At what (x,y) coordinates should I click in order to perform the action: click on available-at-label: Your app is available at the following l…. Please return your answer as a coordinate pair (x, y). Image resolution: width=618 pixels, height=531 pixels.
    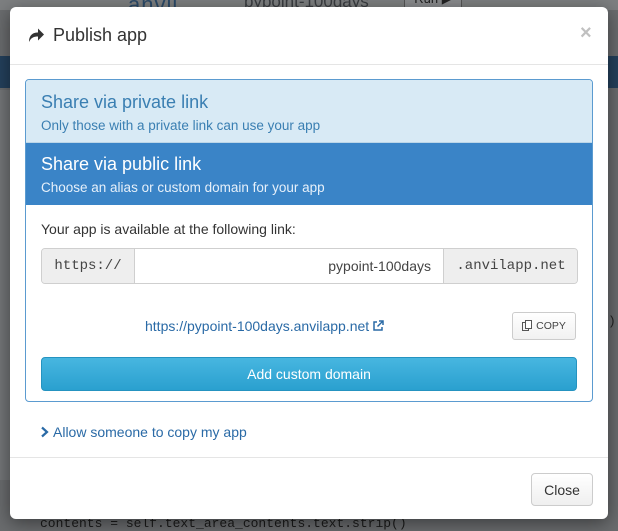
    Looking at the image, I should click on (168, 229).